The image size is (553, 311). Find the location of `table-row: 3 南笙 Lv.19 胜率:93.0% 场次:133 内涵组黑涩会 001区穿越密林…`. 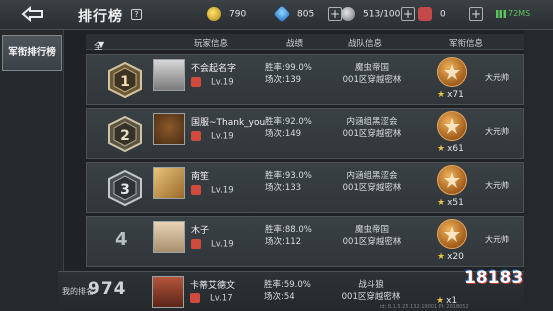

table-row: 3 南笙 Lv.19 胜率:93.0% 场次:133 内涵组黑涩会 001区穿越密林… is located at coordinates (305, 187).